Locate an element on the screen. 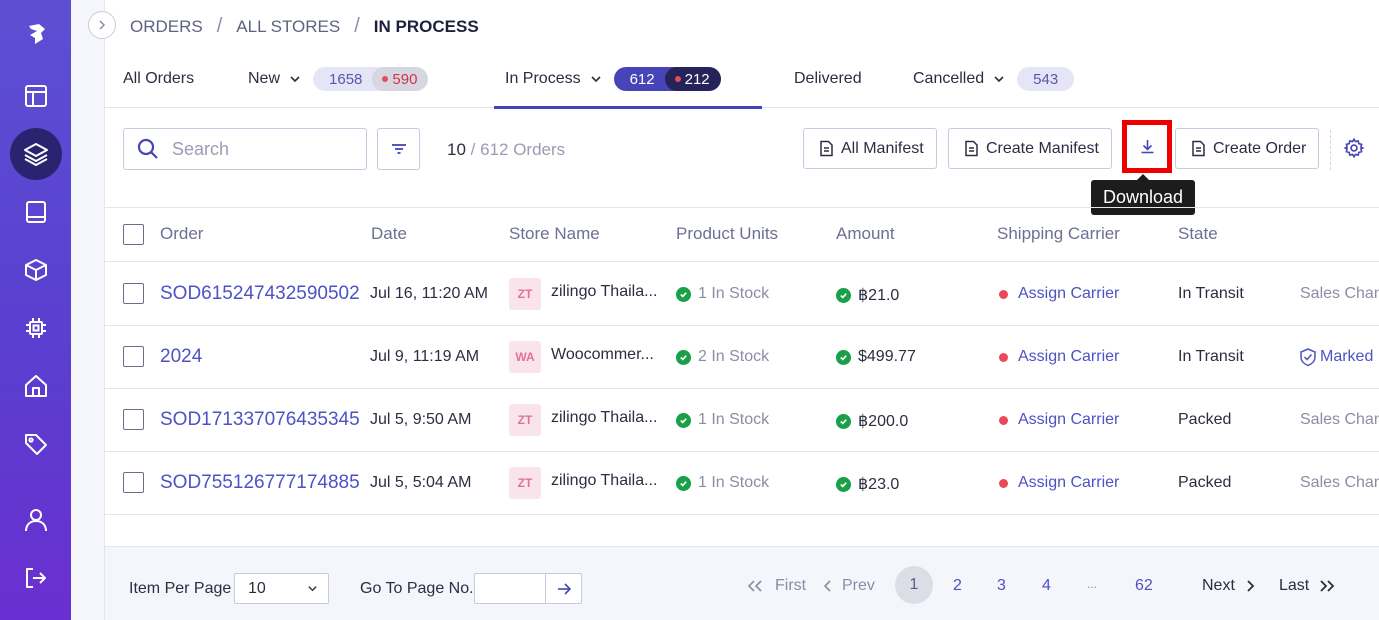 The image size is (1379, 620). create-order-button: Create Order is located at coordinates (1247, 148).